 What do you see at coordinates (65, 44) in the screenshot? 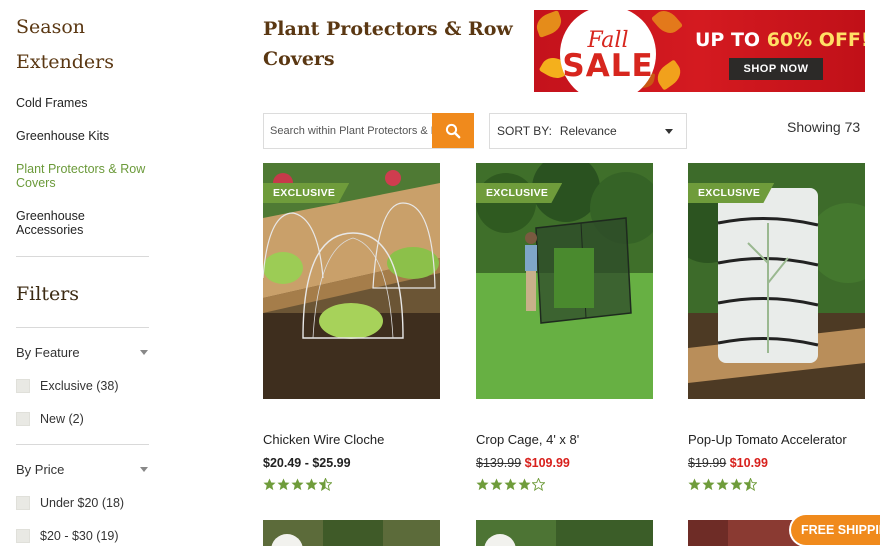
I see `sidebar-title: Season Extenders` at bounding box center [65, 44].